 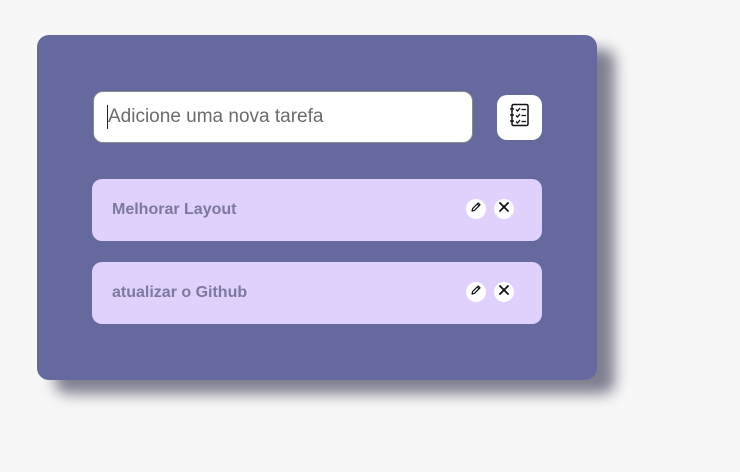 I want to click on add-task-button, so click(x=519, y=117).